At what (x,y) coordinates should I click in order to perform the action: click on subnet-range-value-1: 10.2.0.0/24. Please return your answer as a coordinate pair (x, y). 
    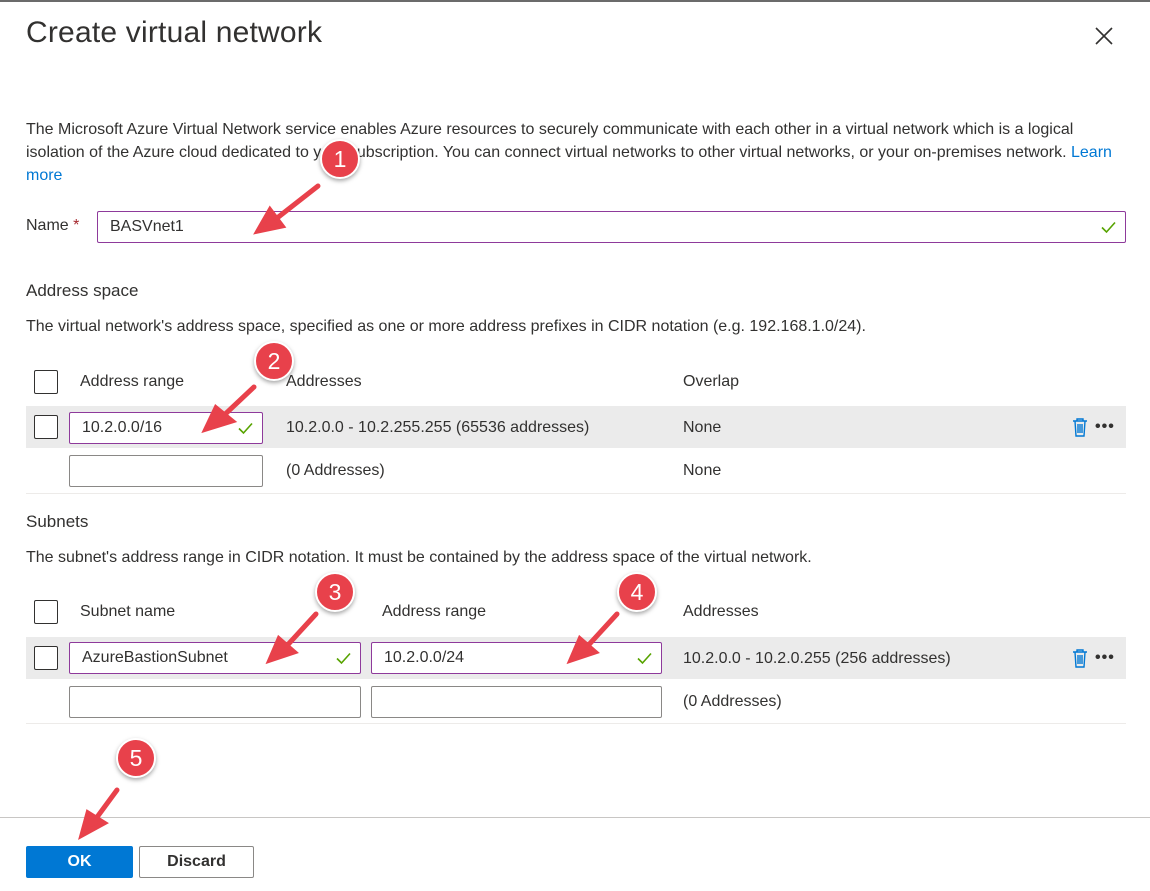
    Looking at the image, I should click on (424, 657).